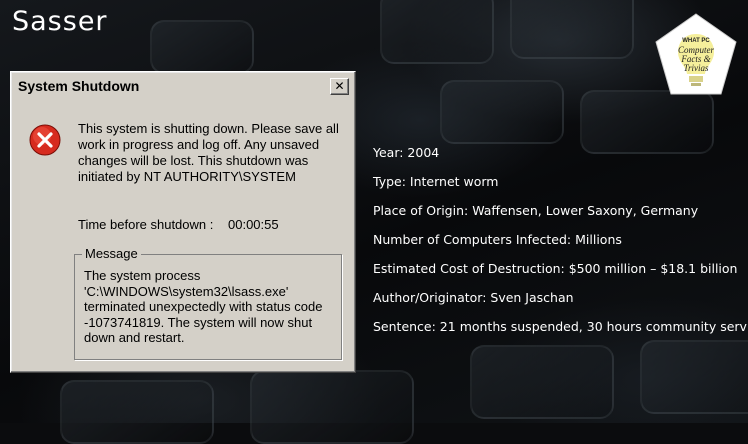 The height and width of the screenshot is (444, 748). What do you see at coordinates (111, 253) in the screenshot?
I see `message-group-label: Message` at bounding box center [111, 253].